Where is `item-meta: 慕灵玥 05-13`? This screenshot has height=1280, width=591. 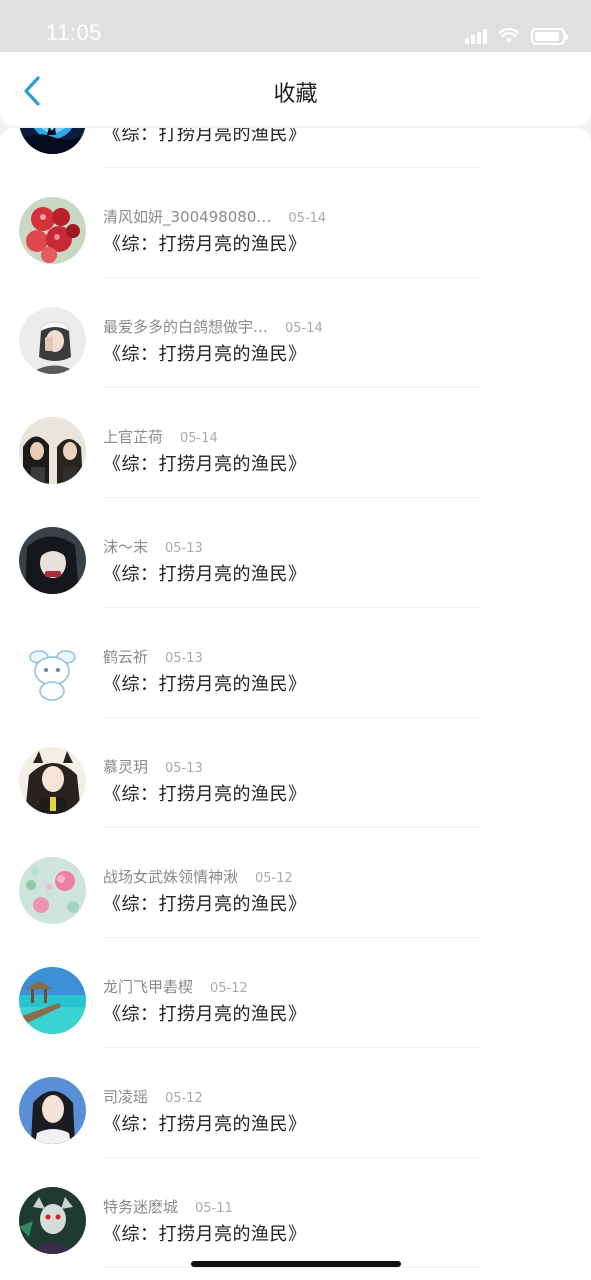 item-meta: 慕灵玥 05-13 is located at coordinates (153, 766).